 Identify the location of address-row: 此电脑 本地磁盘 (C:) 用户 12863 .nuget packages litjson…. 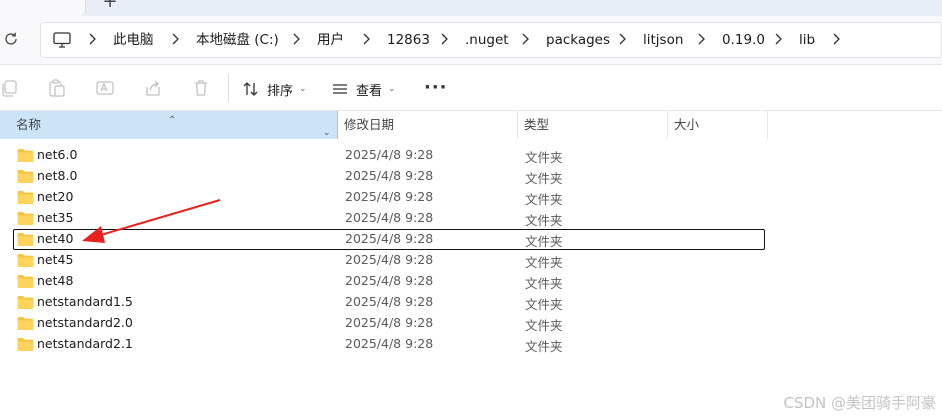
(471, 40).